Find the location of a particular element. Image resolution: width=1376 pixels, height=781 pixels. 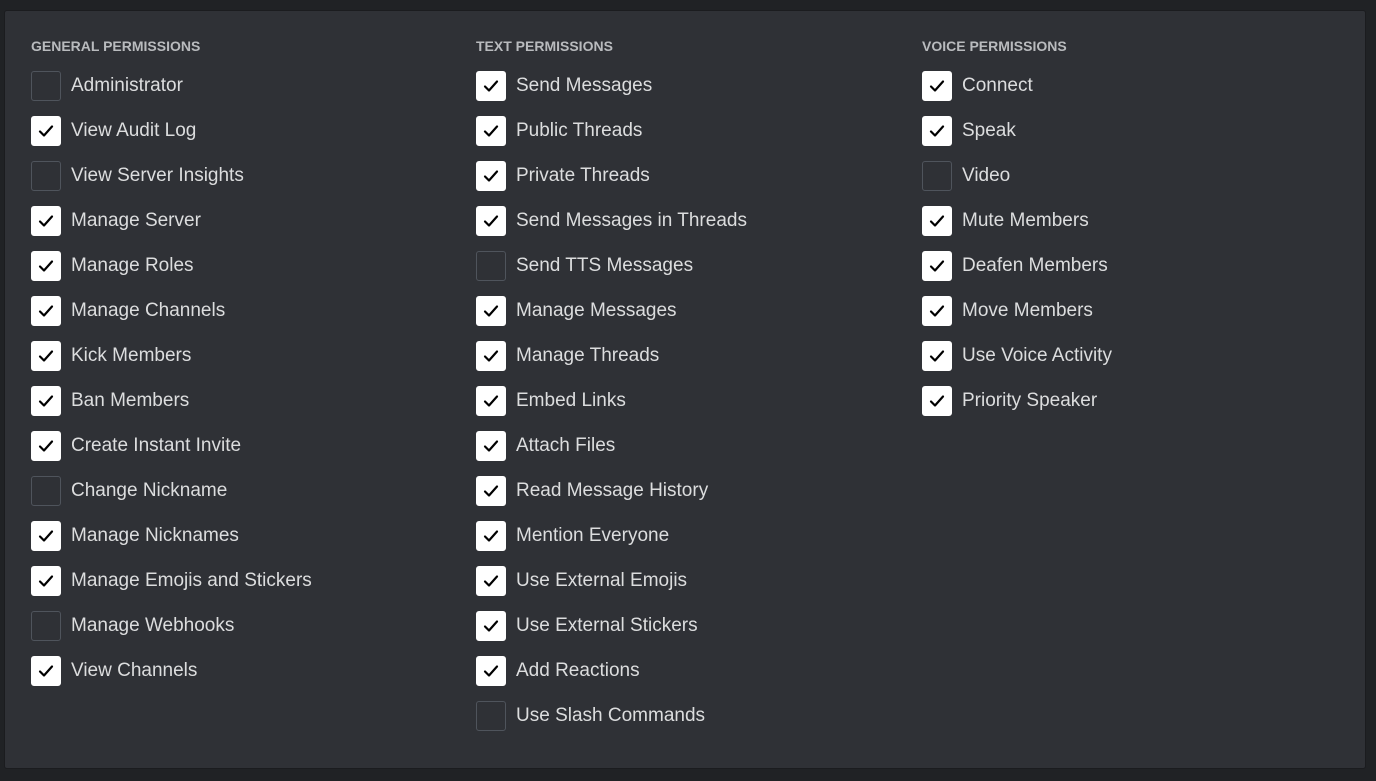

permission-manage-webhooks: Manage Webhooks is located at coordinates (241, 625).